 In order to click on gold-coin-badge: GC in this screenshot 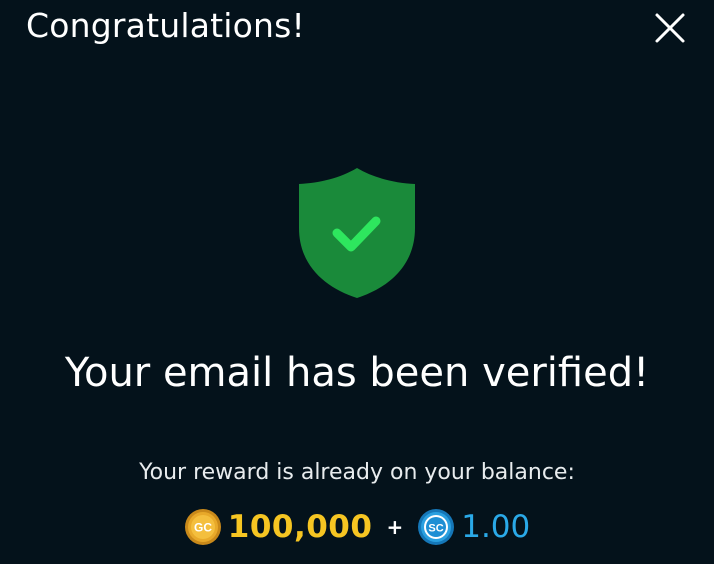, I will do `click(203, 528)`.